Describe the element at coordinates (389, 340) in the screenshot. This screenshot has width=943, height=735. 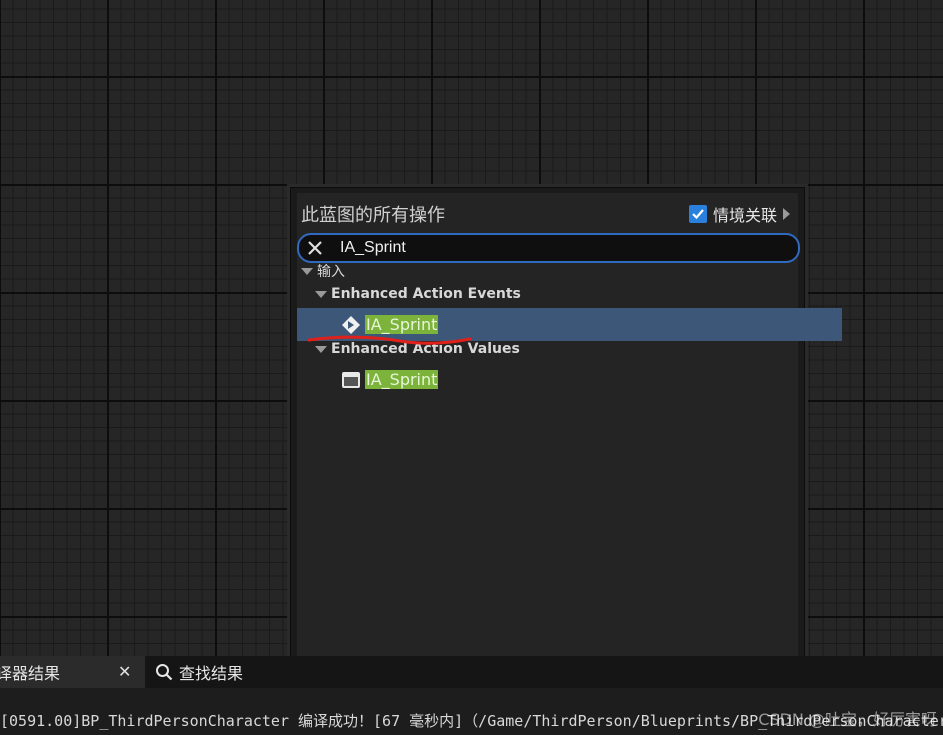
I see `red-annotation-underline` at that location.